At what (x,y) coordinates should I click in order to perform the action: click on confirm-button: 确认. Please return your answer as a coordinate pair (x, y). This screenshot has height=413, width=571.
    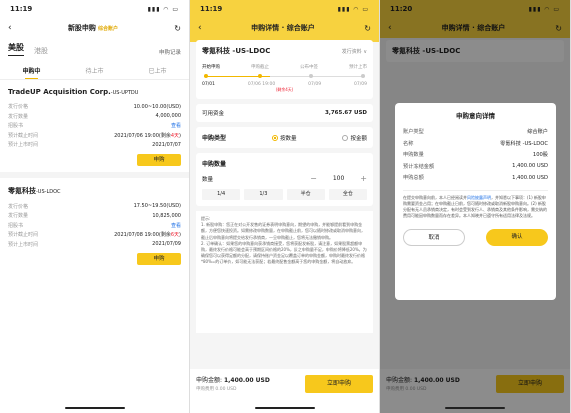
    Looking at the image, I should click on (517, 237).